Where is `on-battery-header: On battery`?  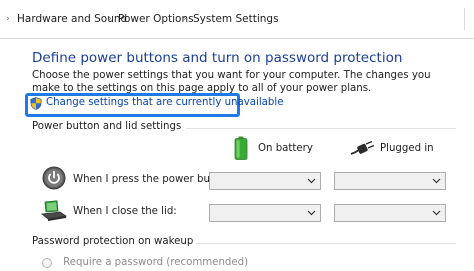
on-battery-header: On battery is located at coordinates (285, 148).